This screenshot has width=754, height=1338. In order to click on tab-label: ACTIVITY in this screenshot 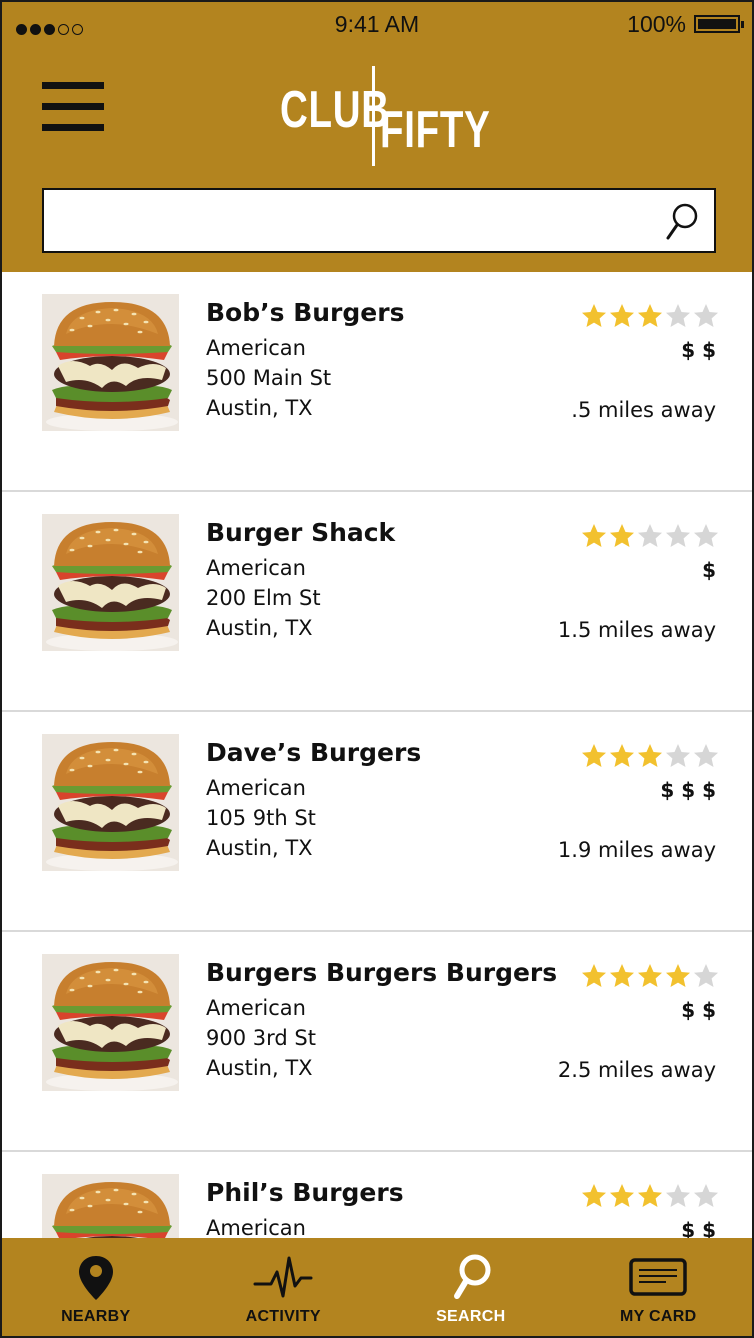, I will do `click(283, 1316)`.